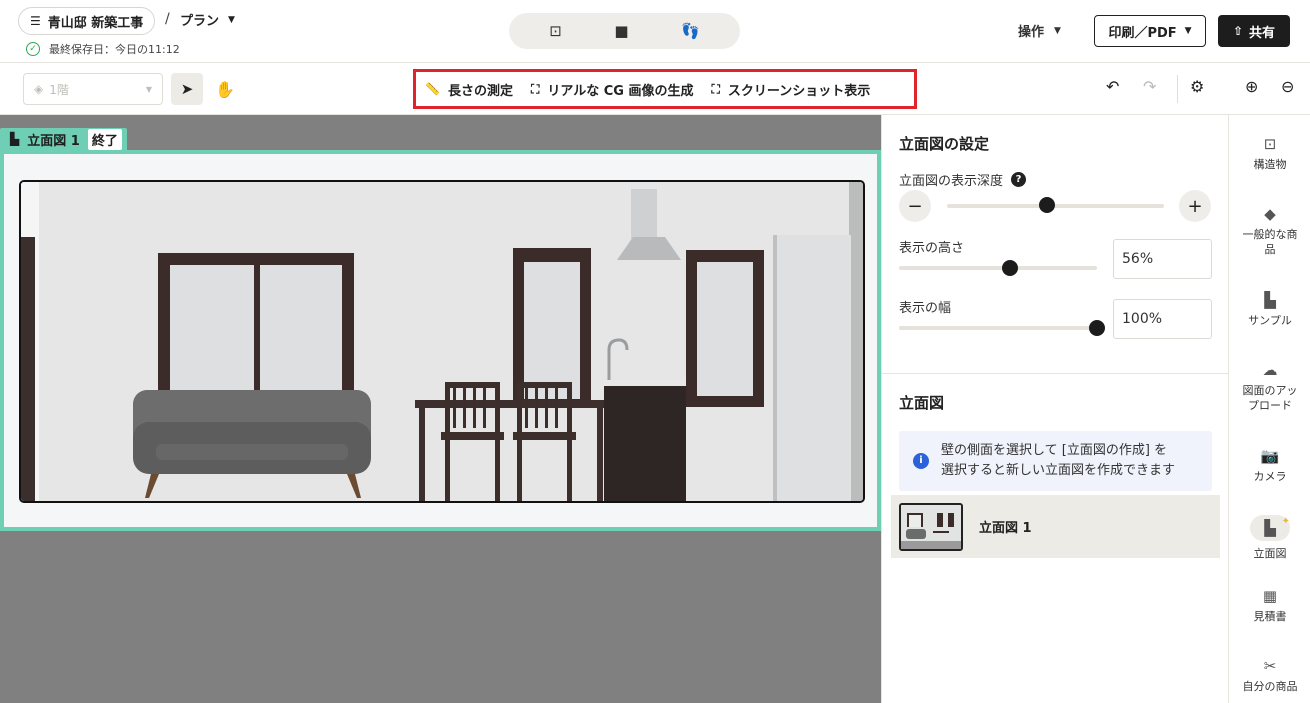  I want to click on floor-select: ◈ 1階 ▼, so click(93, 89).